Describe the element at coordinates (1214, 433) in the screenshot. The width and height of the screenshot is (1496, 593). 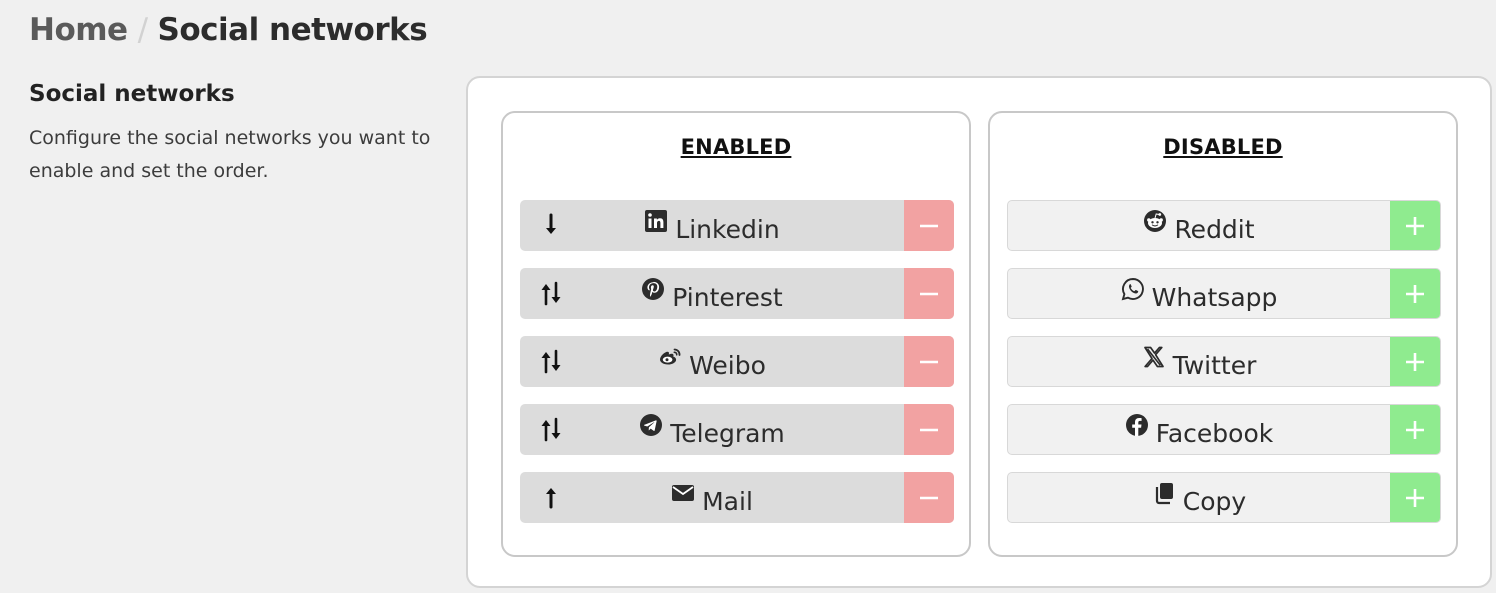
I see `network-label: Facebook` at that location.